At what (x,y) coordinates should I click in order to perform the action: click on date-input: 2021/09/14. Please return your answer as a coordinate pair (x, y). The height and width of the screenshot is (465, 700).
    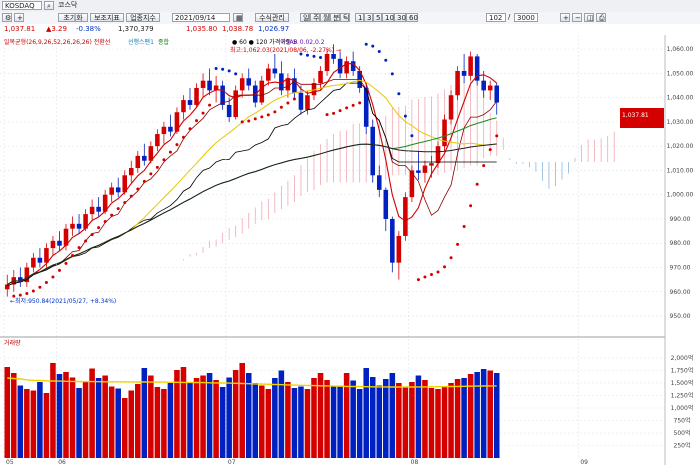
    Looking at the image, I should click on (201, 17).